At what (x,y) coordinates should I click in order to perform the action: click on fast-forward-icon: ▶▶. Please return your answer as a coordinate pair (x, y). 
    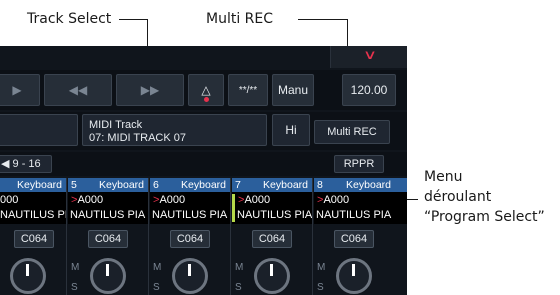
    Looking at the image, I should click on (150, 90).